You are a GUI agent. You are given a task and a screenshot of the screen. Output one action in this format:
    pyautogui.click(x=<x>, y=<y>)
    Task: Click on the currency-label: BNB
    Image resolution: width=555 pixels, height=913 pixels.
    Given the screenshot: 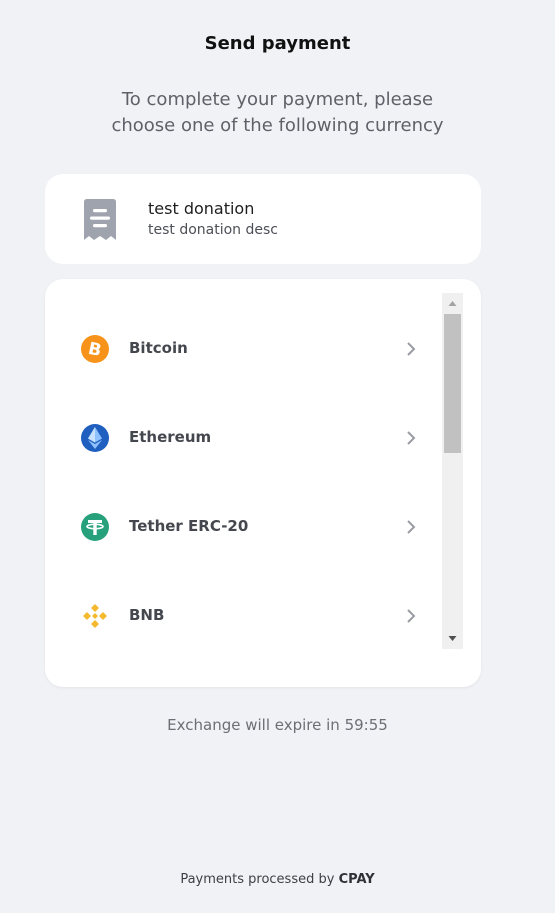 What is the action you would take?
    pyautogui.click(x=147, y=615)
    